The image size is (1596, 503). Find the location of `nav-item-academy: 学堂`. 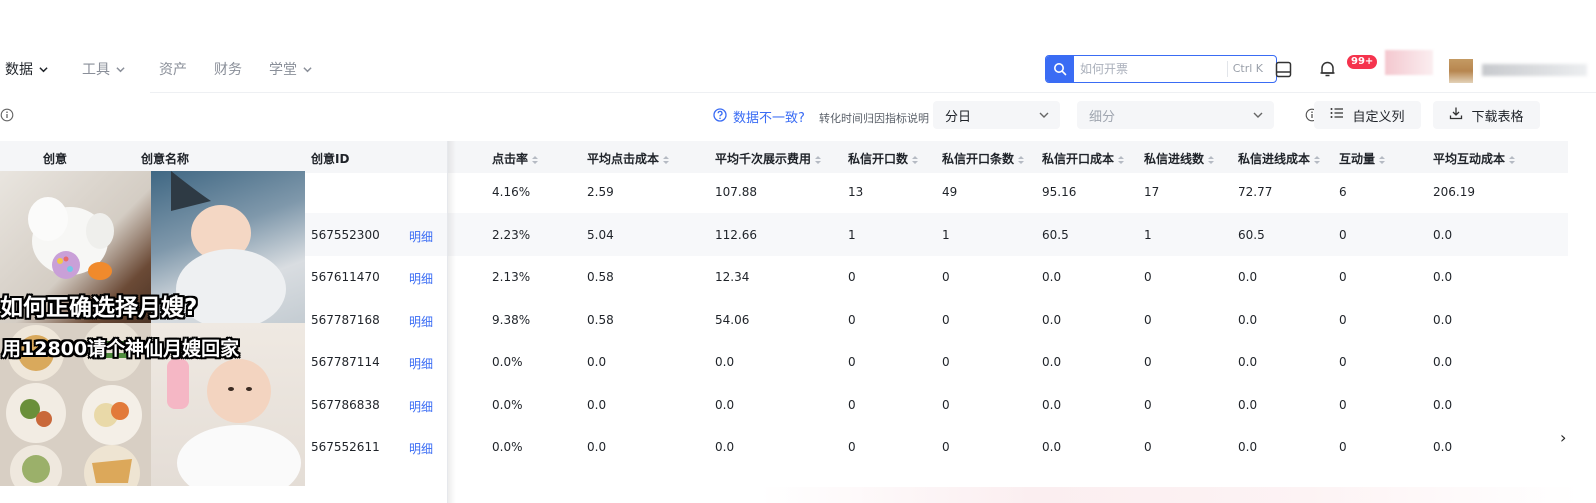

nav-item-academy: 学堂 is located at coordinates (290, 69).